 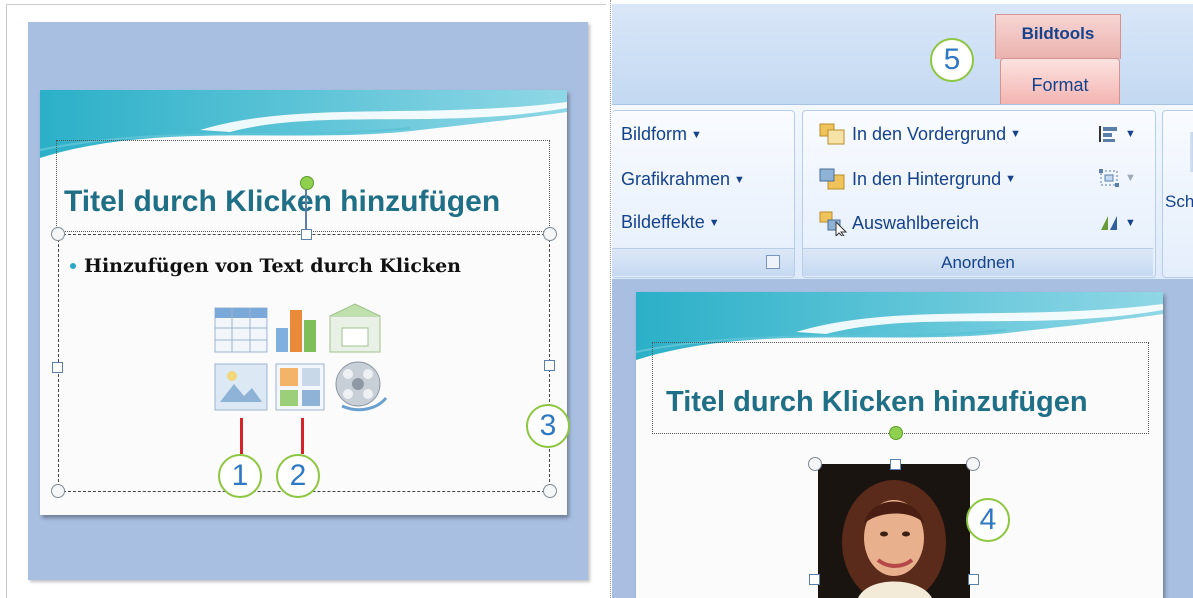 What do you see at coordinates (6, 301) in the screenshot?
I see `left-border` at bounding box center [6, 301].